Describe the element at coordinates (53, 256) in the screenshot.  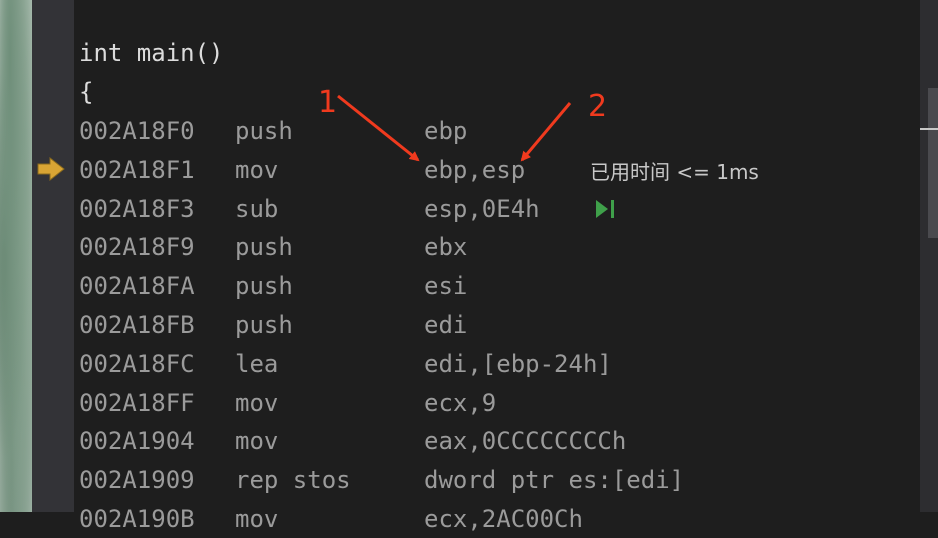
I see `glyph-margin` at that location.